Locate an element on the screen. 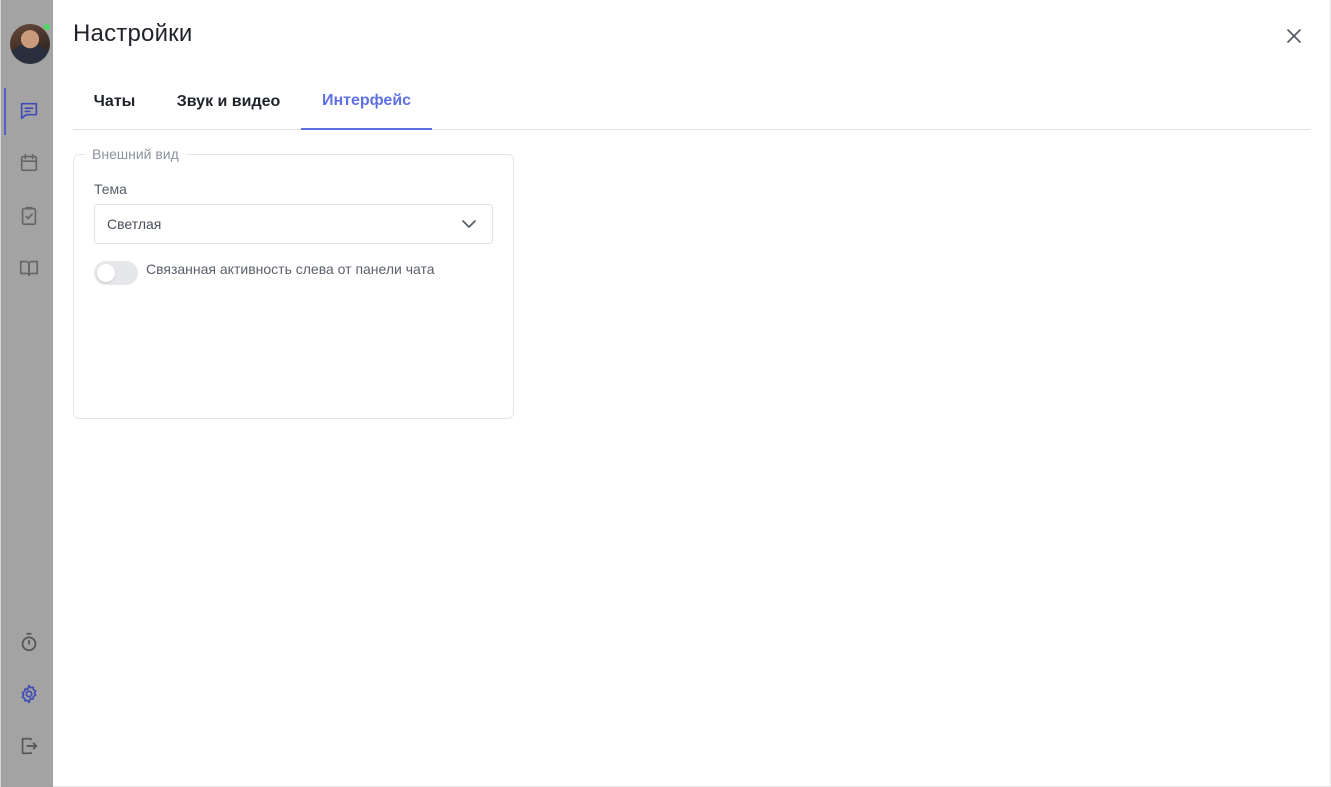 Image resolution: width=1331 pixels, height=787 pixels. timer-icon is located at coordinates (29, 642).